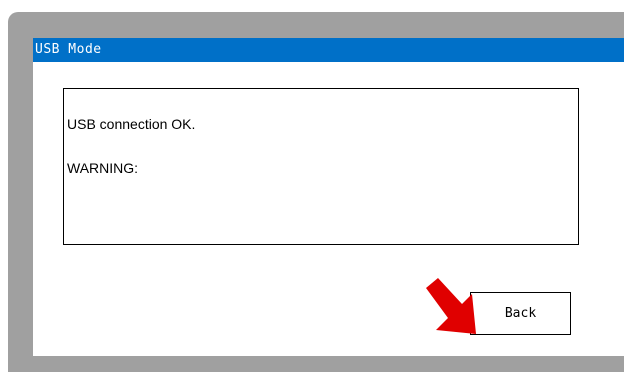  What do you see at coordinates (451, 306) in the screenshot?
I see `red-arrow-icon` at bounding box center [451, 306].